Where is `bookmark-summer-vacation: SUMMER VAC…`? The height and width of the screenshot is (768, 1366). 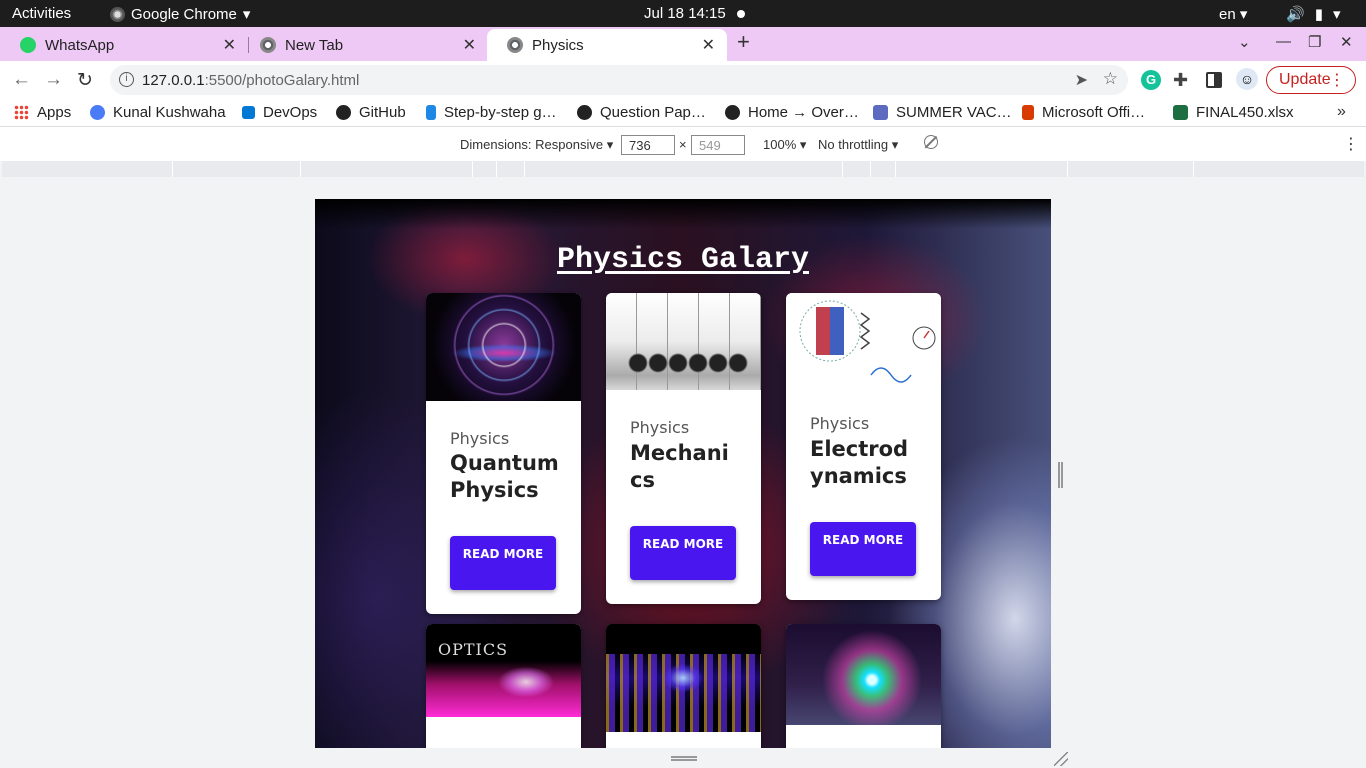 bookmark-summer-vacation: SUMMER VAC… is located at coordinates (942, 112).